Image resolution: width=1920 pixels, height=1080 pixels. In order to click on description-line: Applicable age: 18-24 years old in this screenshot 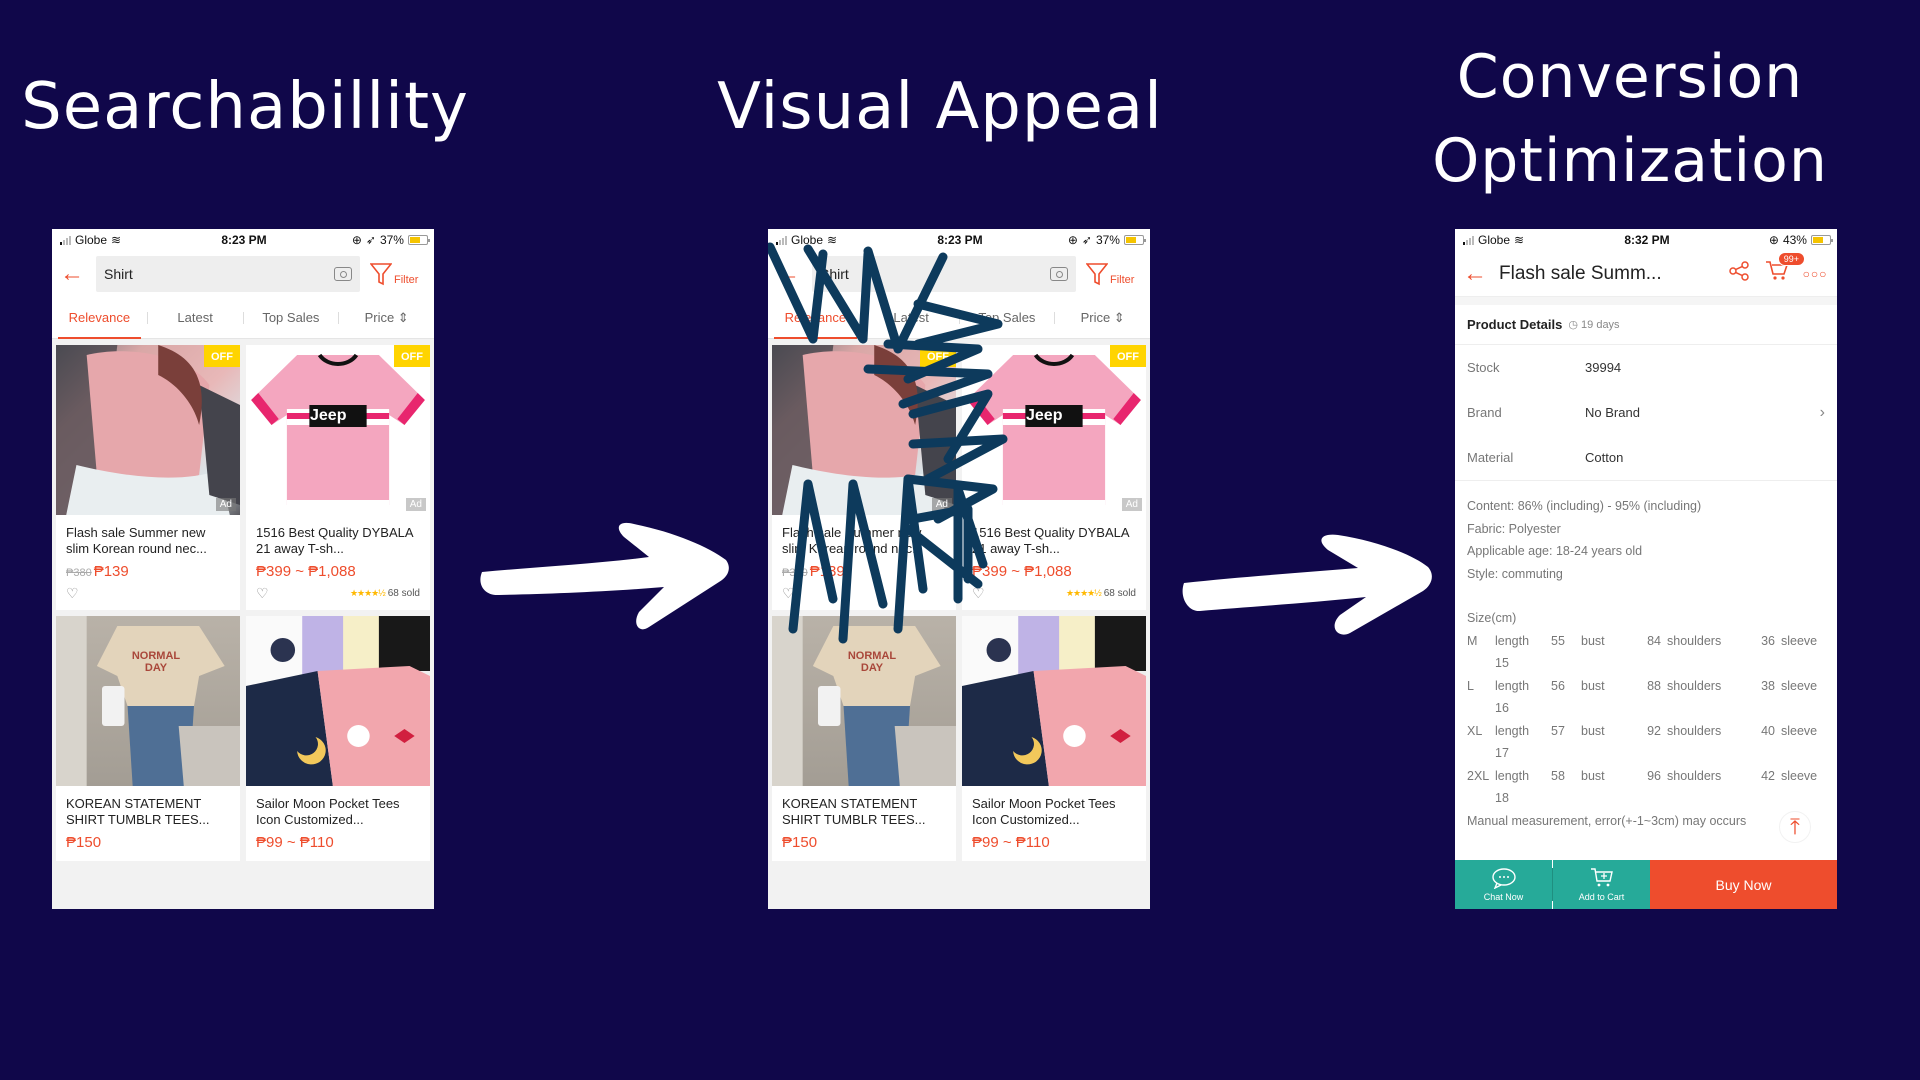, I will do `click(1555, 551)`.